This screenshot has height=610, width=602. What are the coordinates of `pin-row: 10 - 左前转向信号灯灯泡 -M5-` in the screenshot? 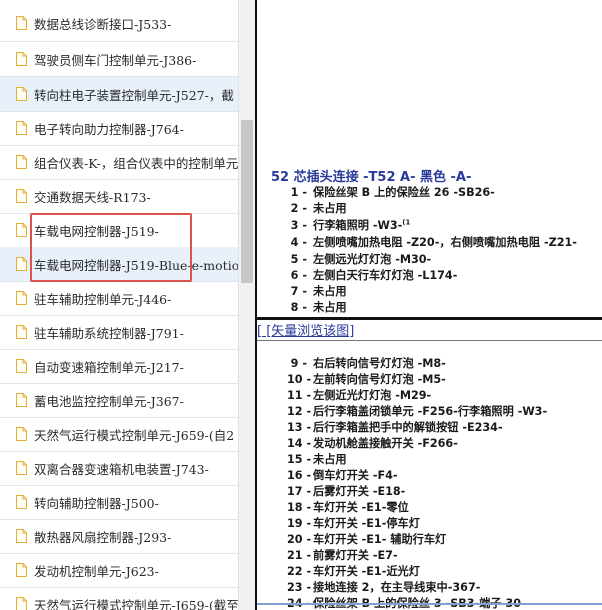 It's located at (366, 379).